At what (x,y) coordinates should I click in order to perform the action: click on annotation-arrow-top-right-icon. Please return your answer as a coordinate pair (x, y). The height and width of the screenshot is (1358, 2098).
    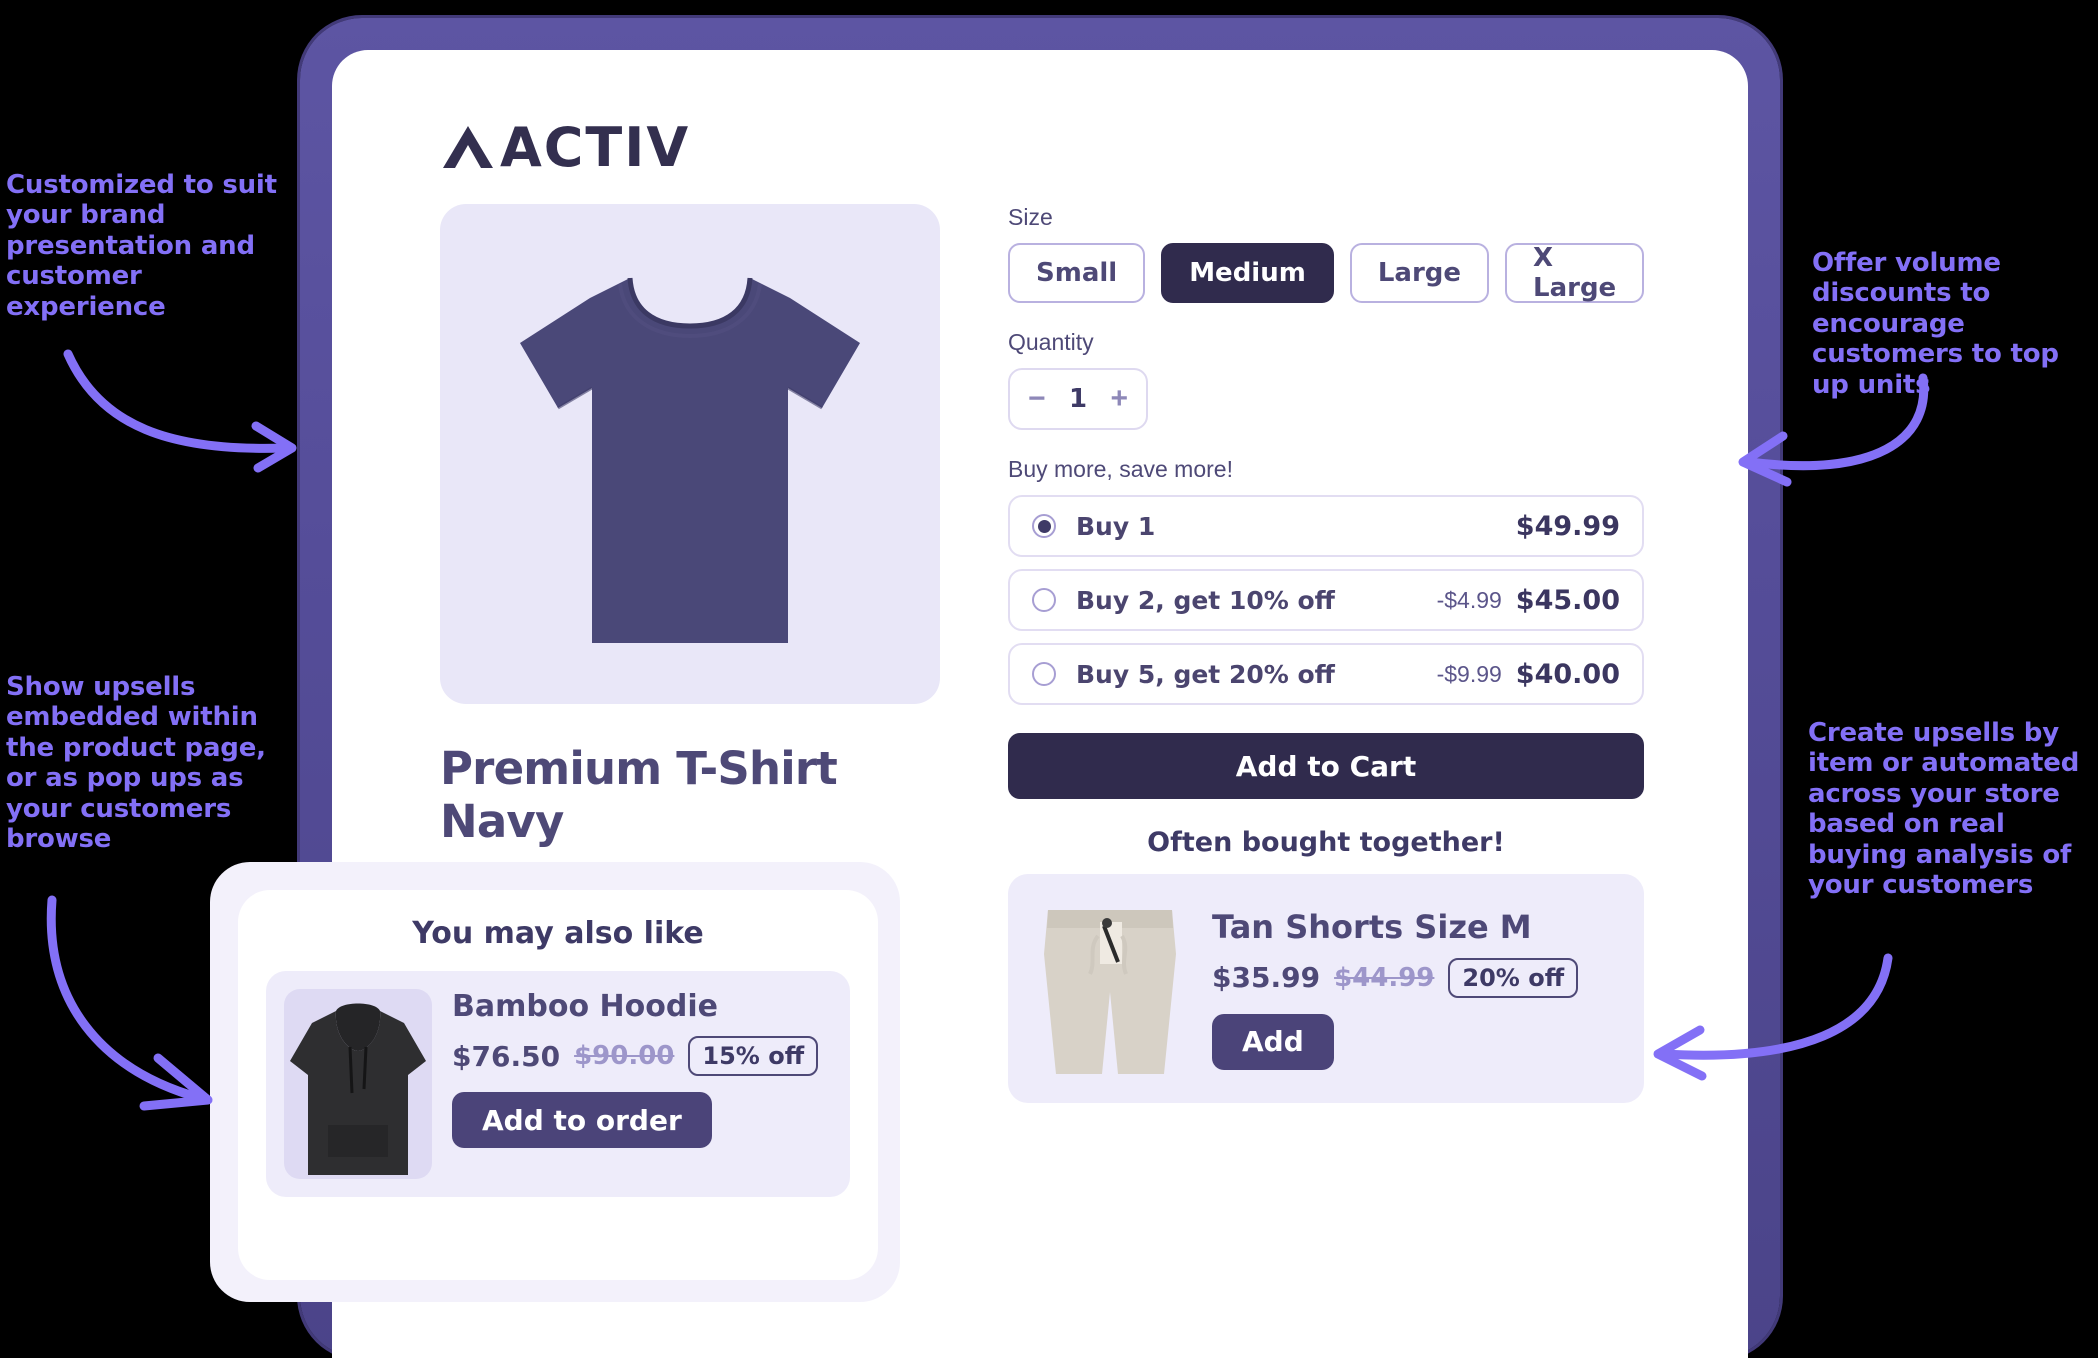
    Looking at the image, I should click on (1833, 430).